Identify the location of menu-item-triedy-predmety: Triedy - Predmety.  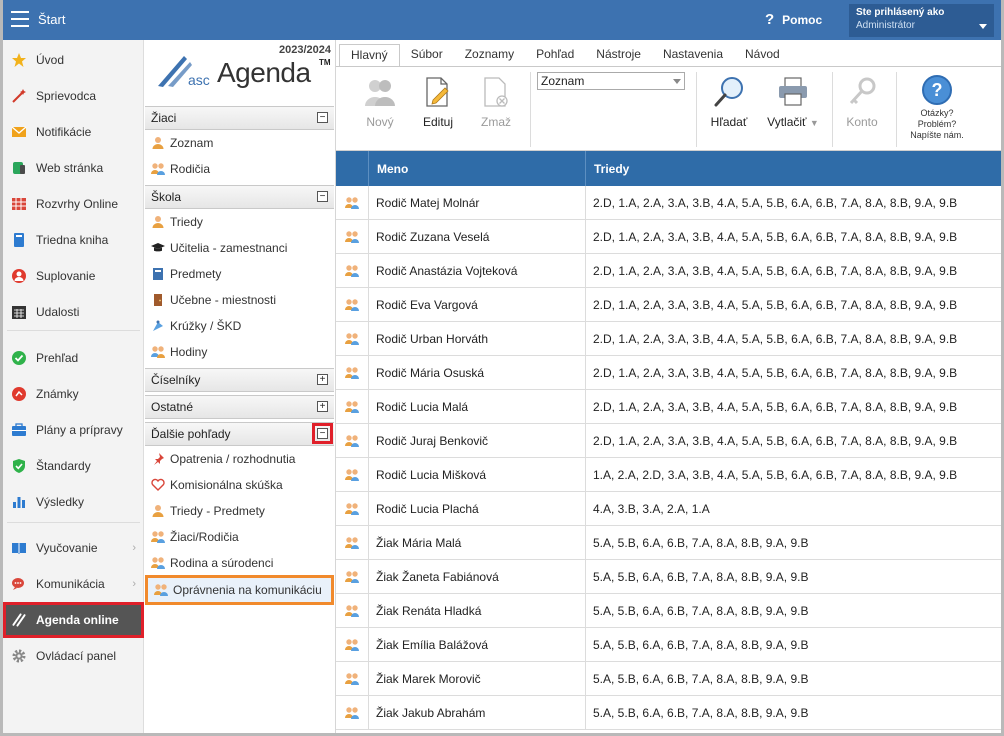
(239, 511).